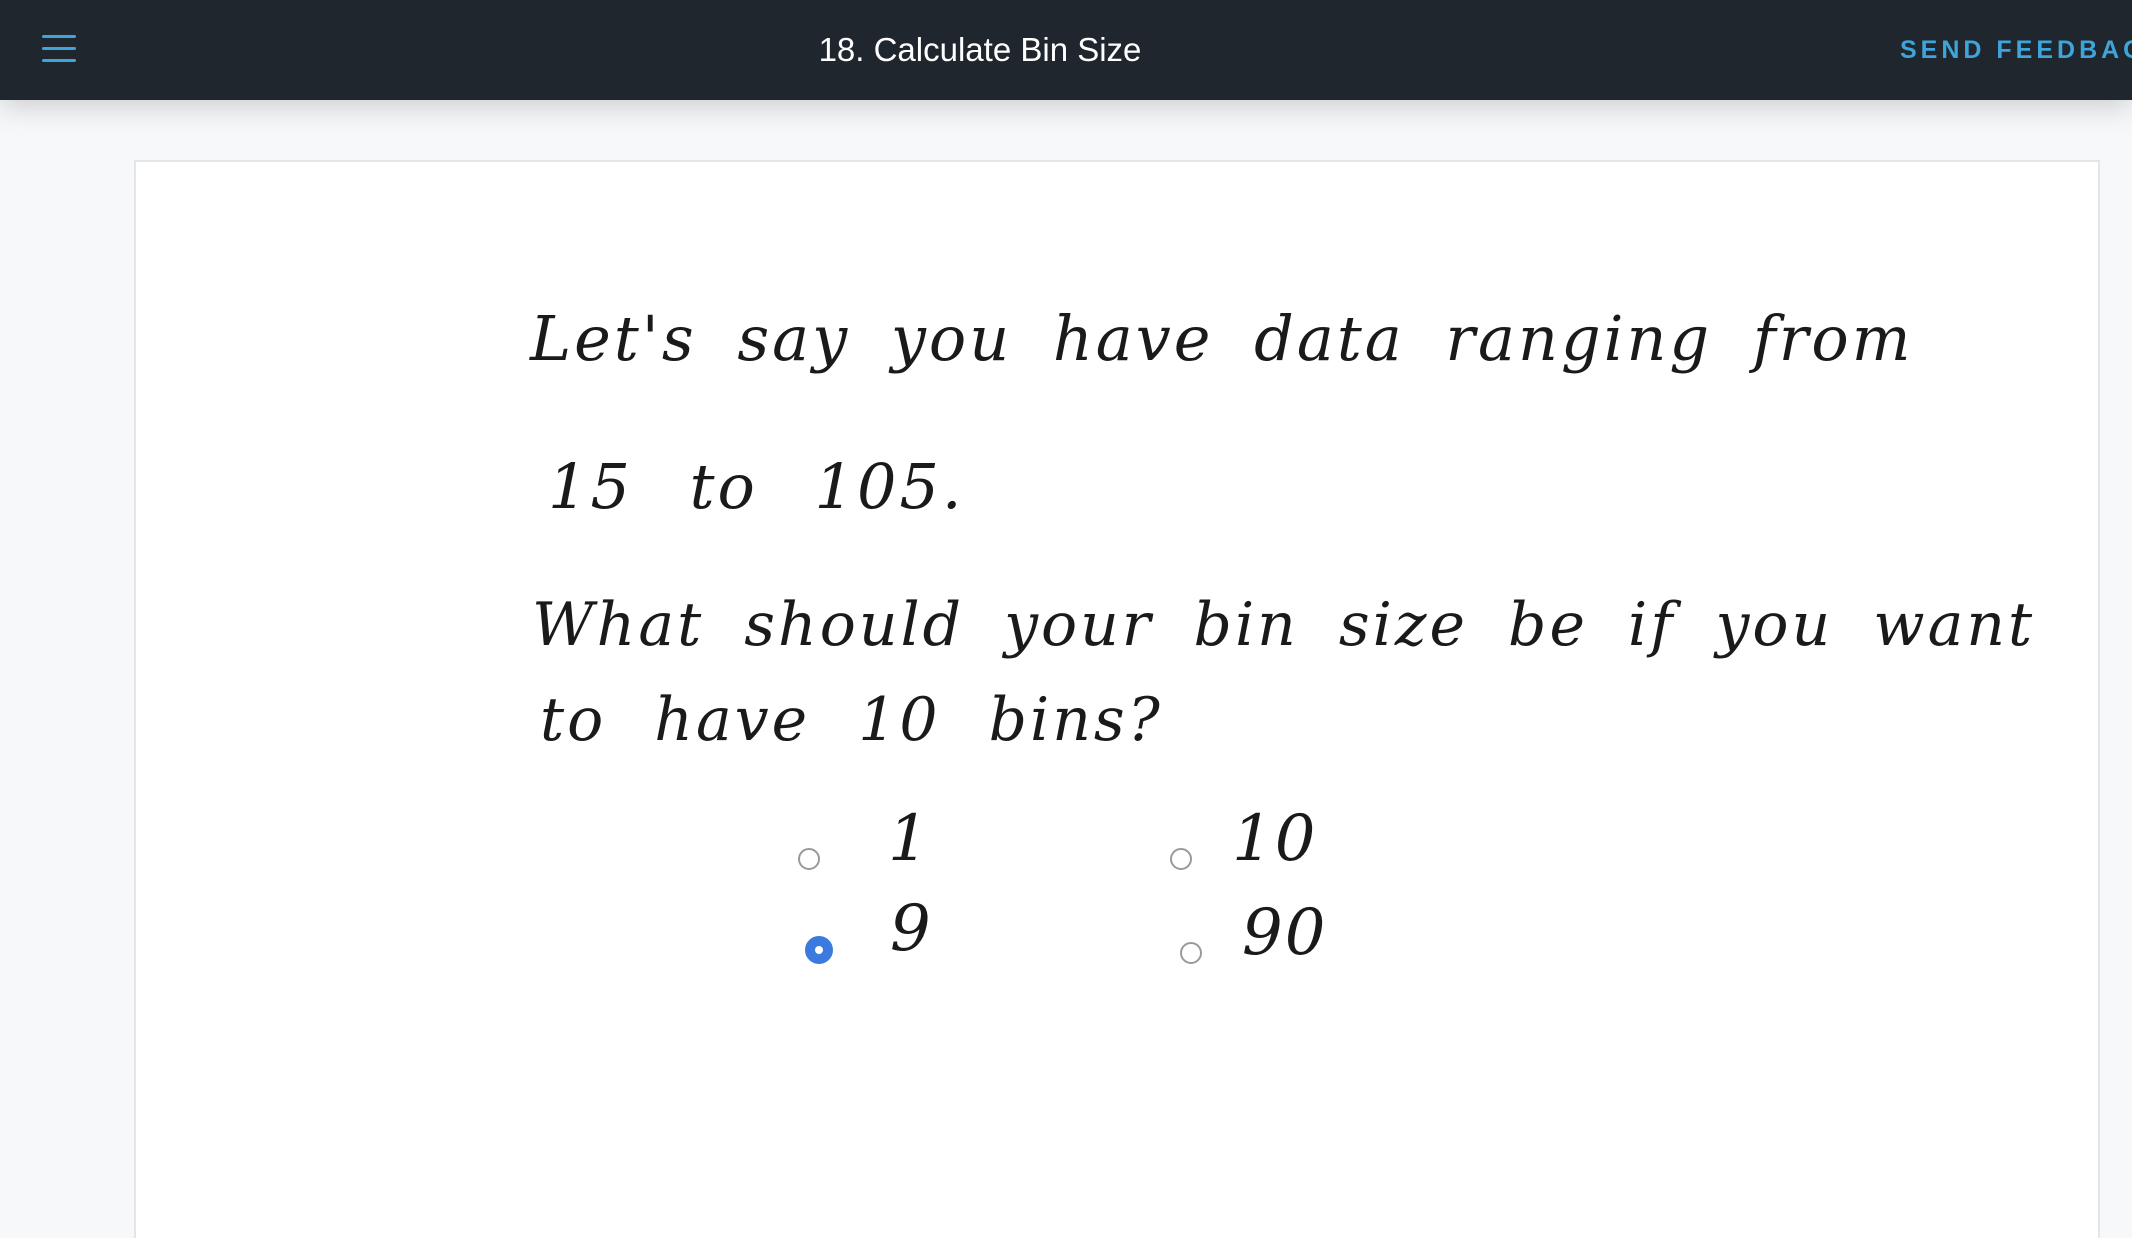 The width and height of the screenshot is (2132, 1238). Describe the element at coordinates (1181, 859) in the screenshot. I see `option-10-radio` at that location.